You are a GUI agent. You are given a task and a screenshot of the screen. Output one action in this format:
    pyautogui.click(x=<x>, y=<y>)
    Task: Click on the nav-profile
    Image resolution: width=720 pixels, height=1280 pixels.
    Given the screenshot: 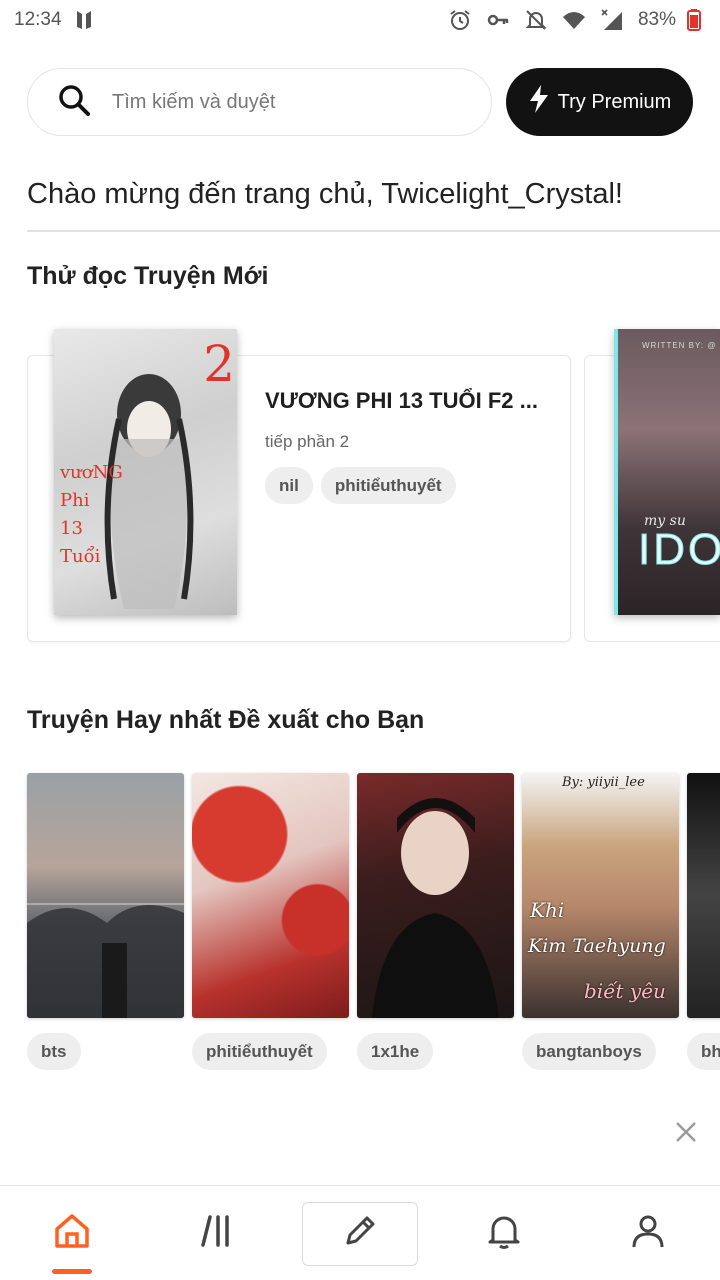 What is the action you would take?
    pyautogui.click(x=648, y=1233)
    